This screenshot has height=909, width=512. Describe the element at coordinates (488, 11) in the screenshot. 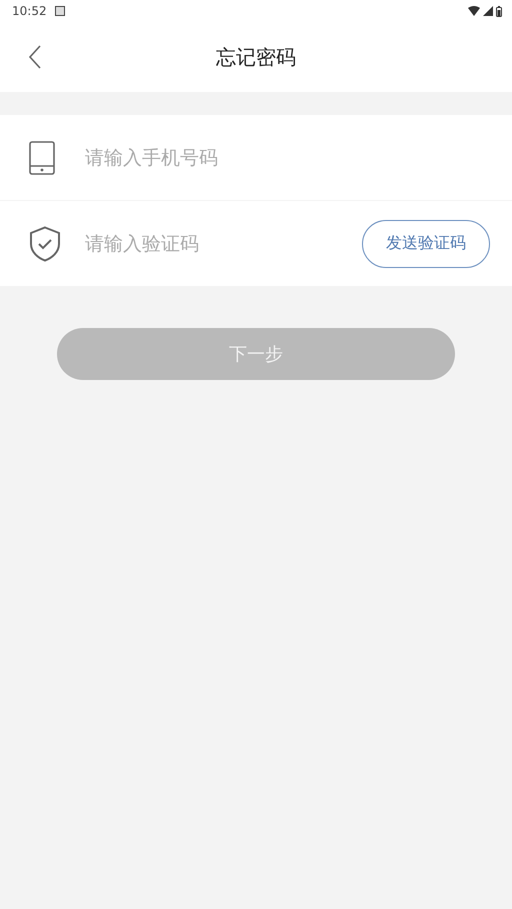

I see `signal-icon` at that location.